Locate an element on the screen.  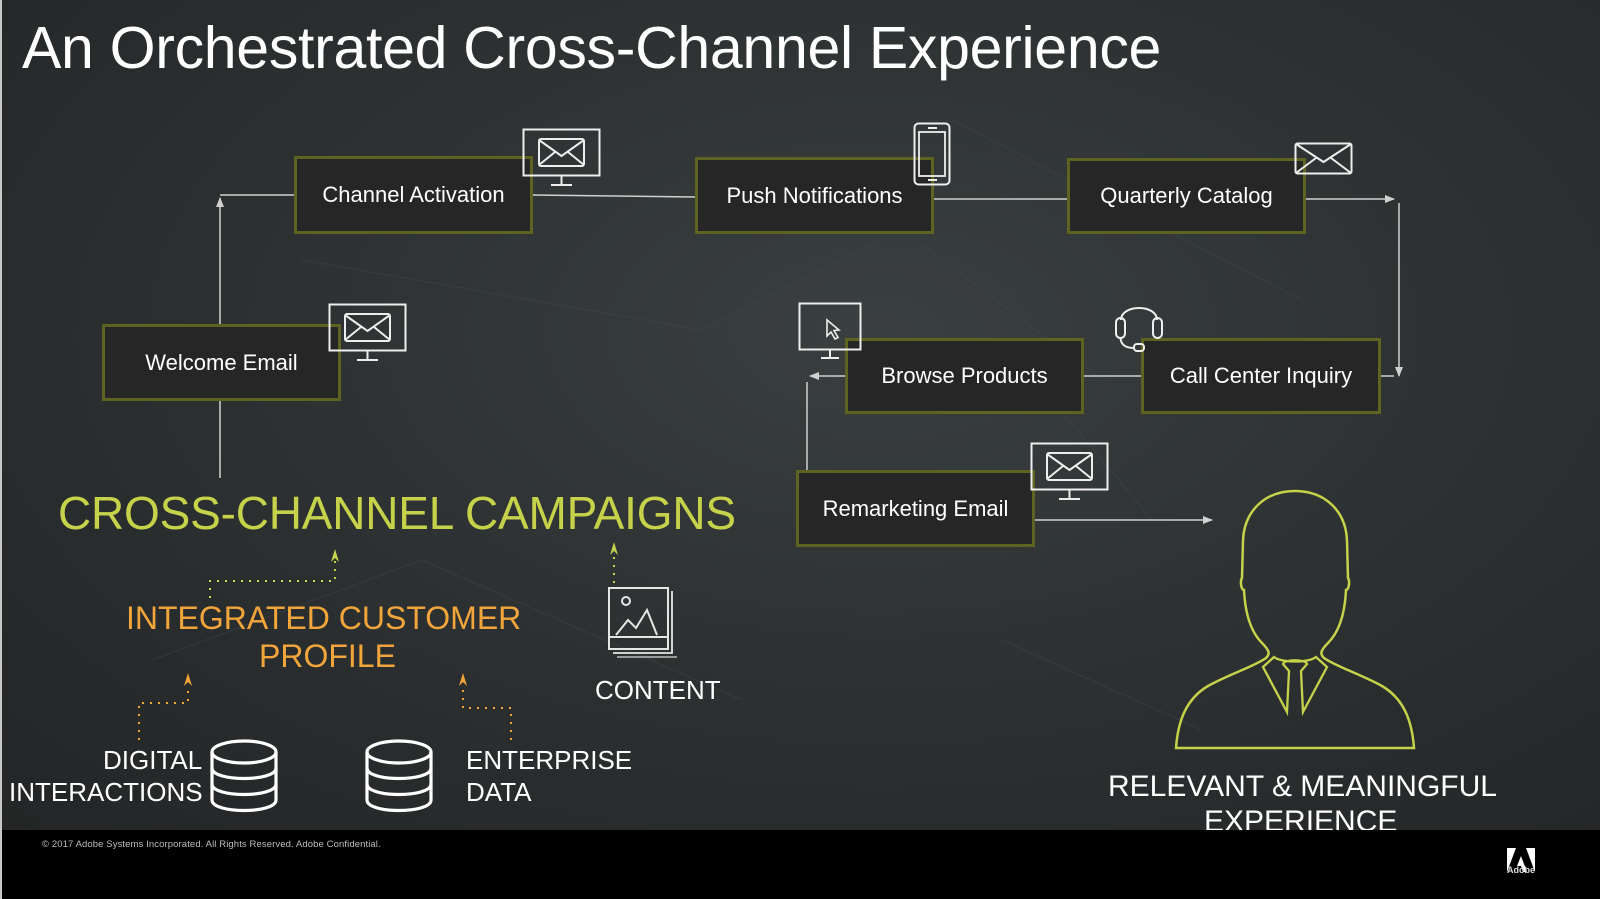
integrated-profile-label-line2: PROFILE is located at coordinates (327, 656).